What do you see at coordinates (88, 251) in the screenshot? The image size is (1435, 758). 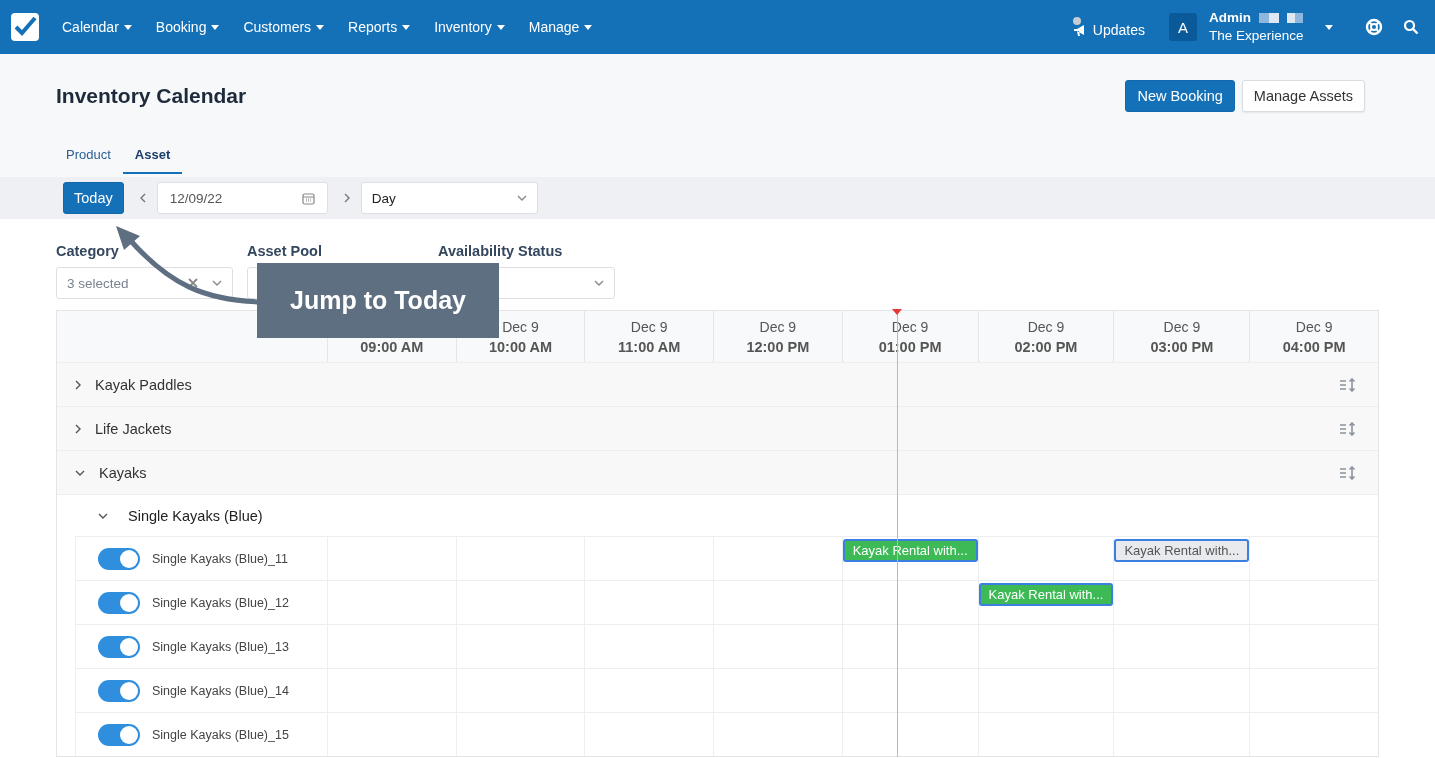 I see `filter-label: Category` at bounding box center [88, 251].